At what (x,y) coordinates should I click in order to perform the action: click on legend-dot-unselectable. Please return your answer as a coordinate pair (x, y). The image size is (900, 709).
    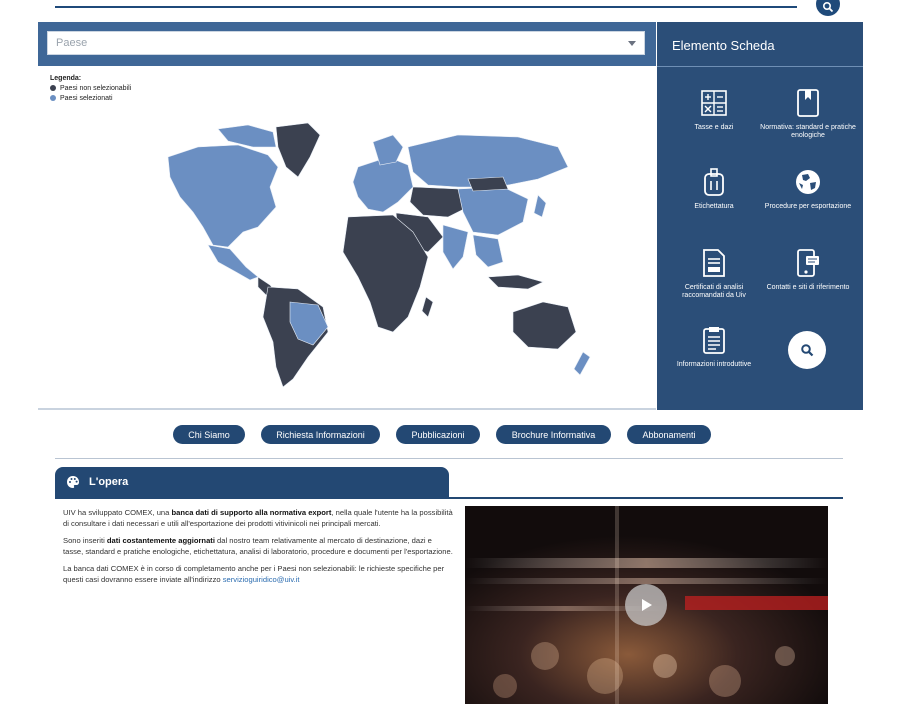
    Looking at the image, I should click on (53, 88).